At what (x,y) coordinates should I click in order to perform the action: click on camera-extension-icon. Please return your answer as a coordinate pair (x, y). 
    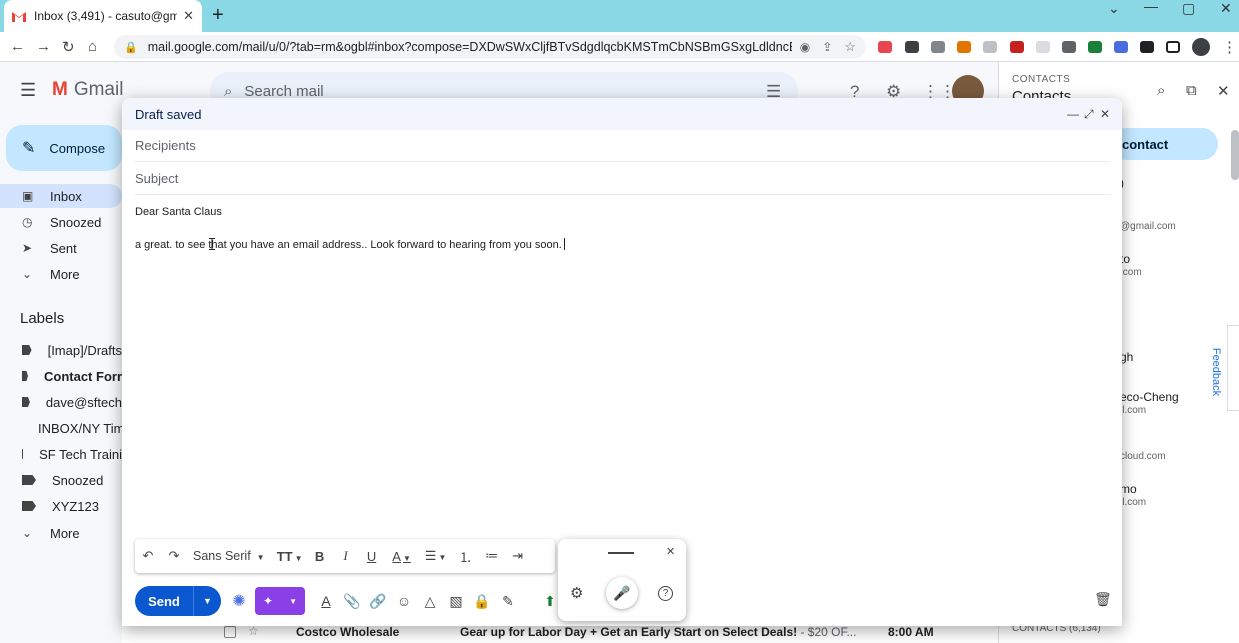
    Looking at the image, I should click on (938, 47).